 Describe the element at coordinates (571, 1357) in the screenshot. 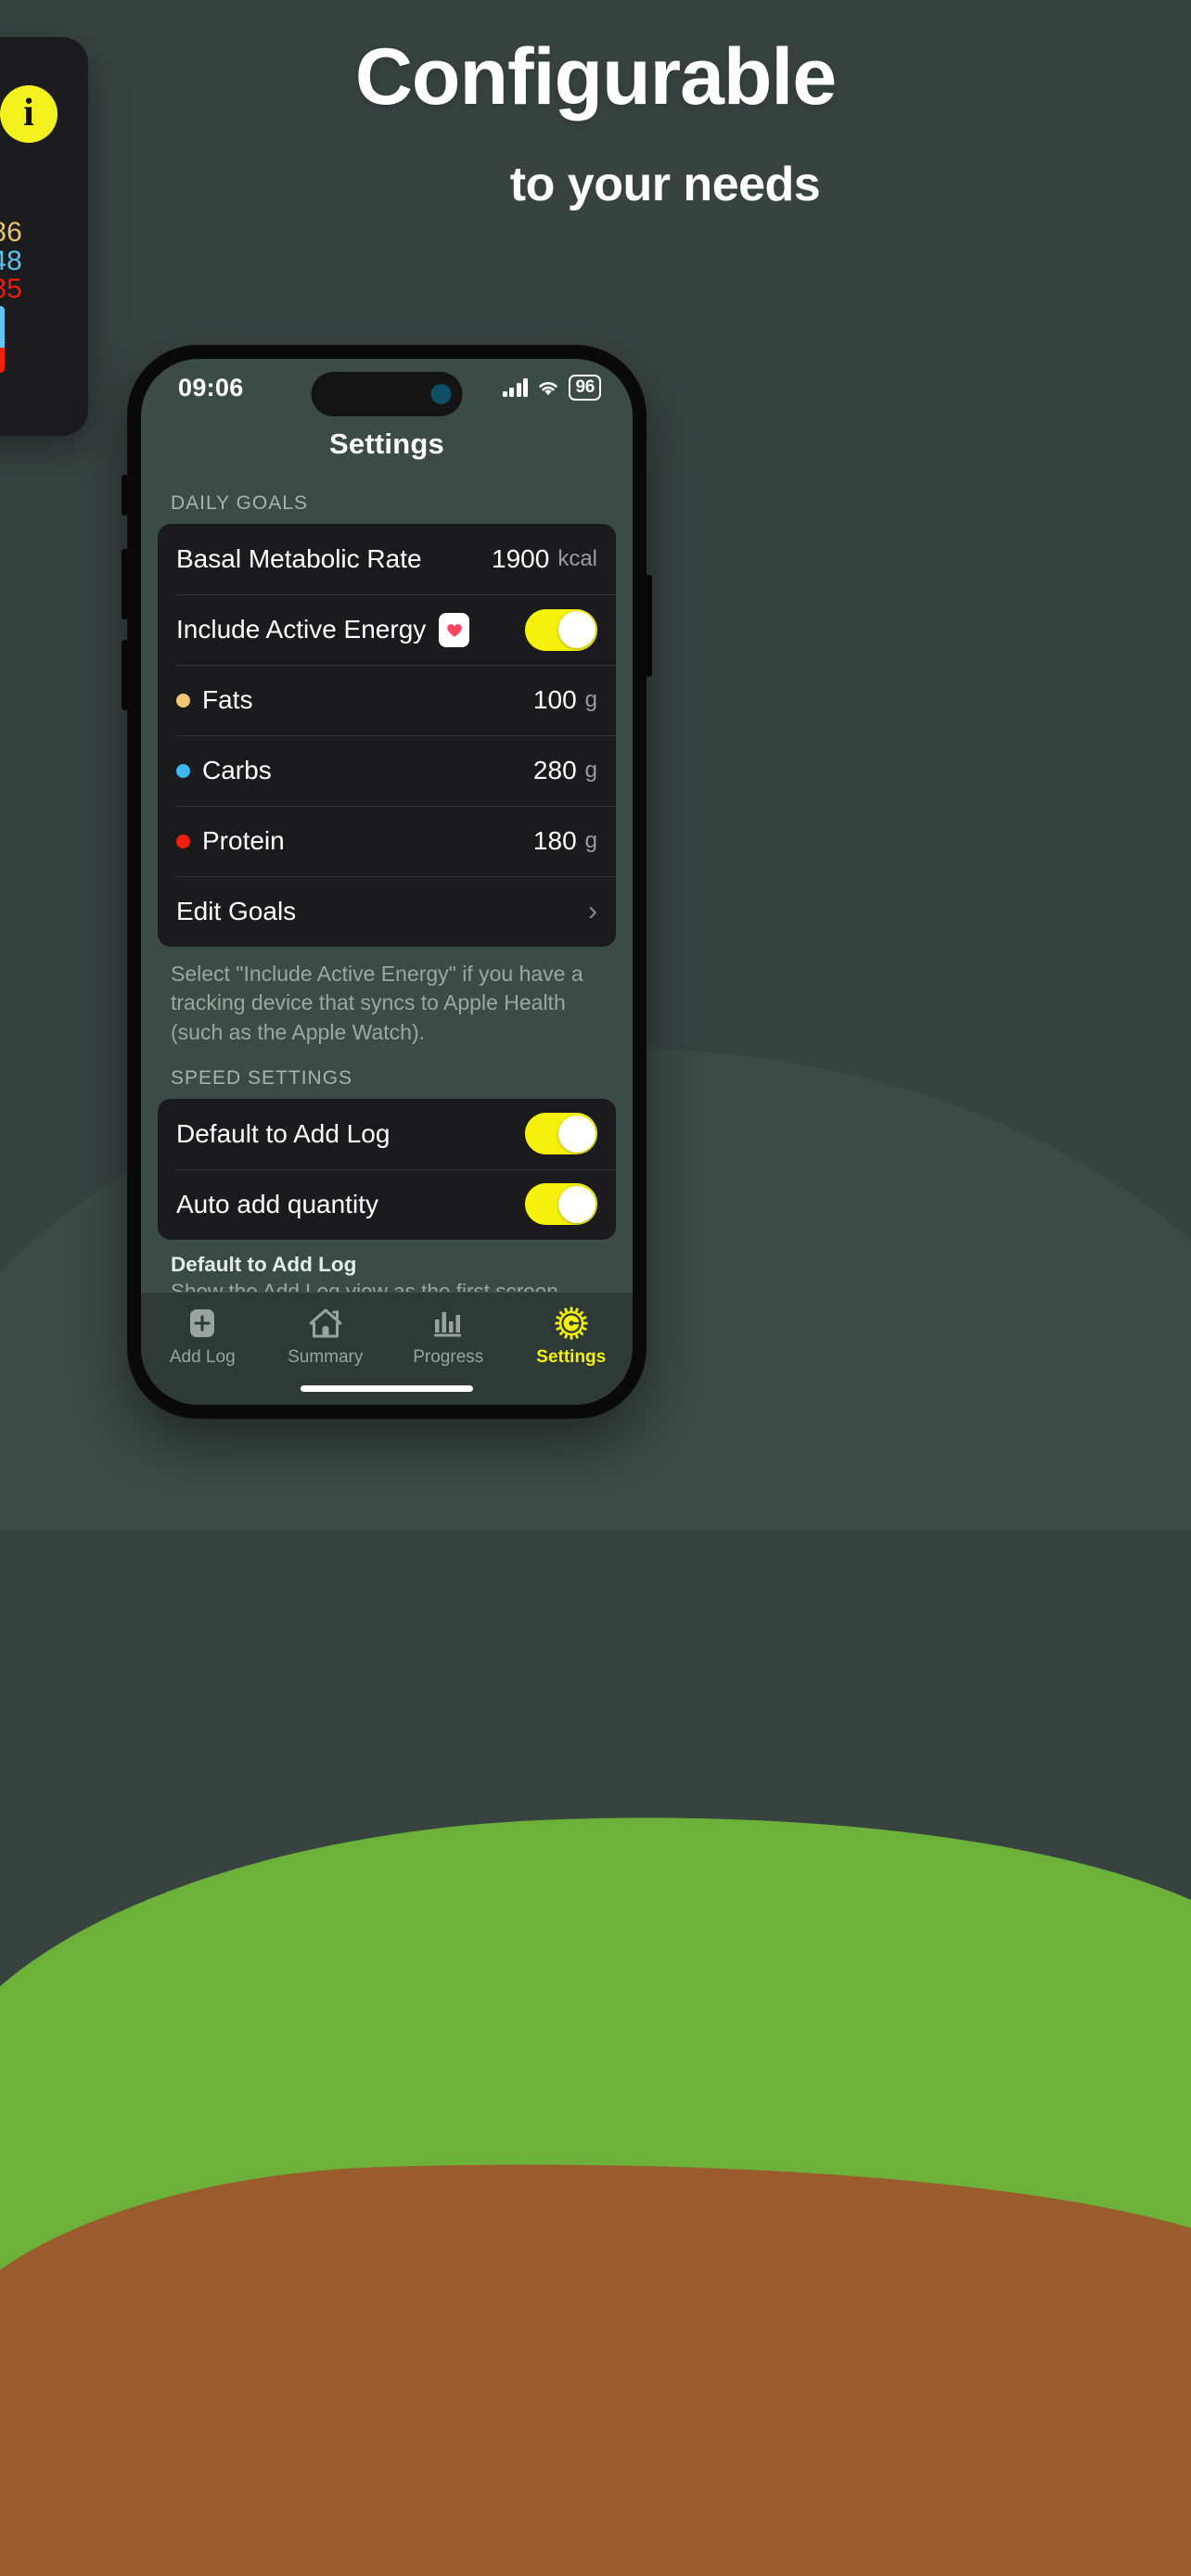

I see `tab-label: Settings` at that location.